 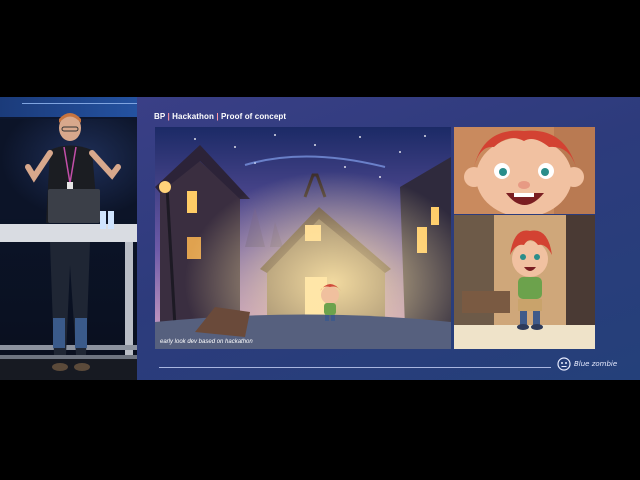 I want to click on speaker-camera, so click(x=68, y=238).